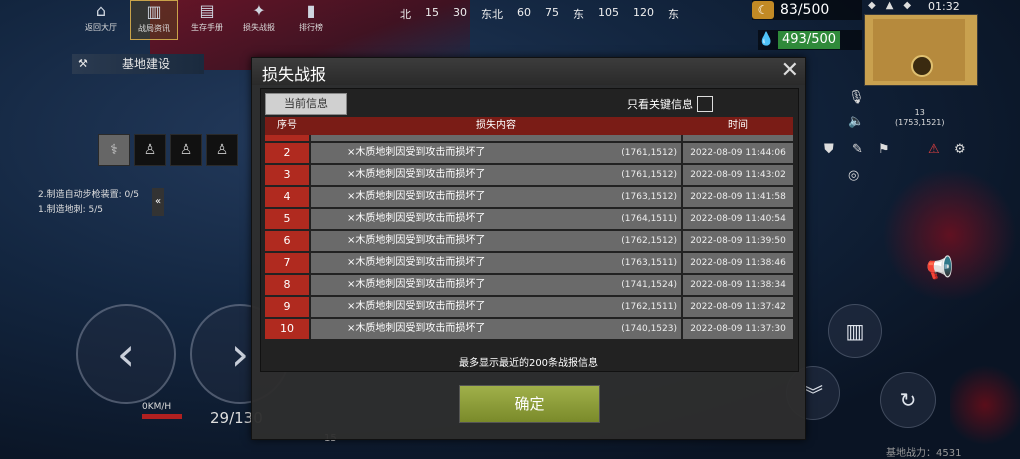 The width and height of the screenshot is (1020, 459). I want to click on base-build-button: ⚒ 基地建设, so click(138, 64).